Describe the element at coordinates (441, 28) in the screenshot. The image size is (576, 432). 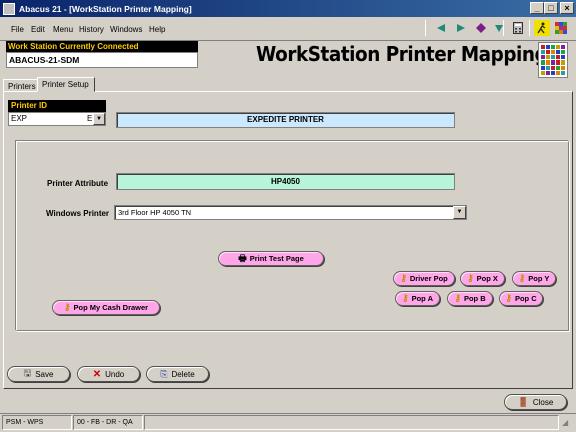
I see `prev-arrow-icon` at that location.